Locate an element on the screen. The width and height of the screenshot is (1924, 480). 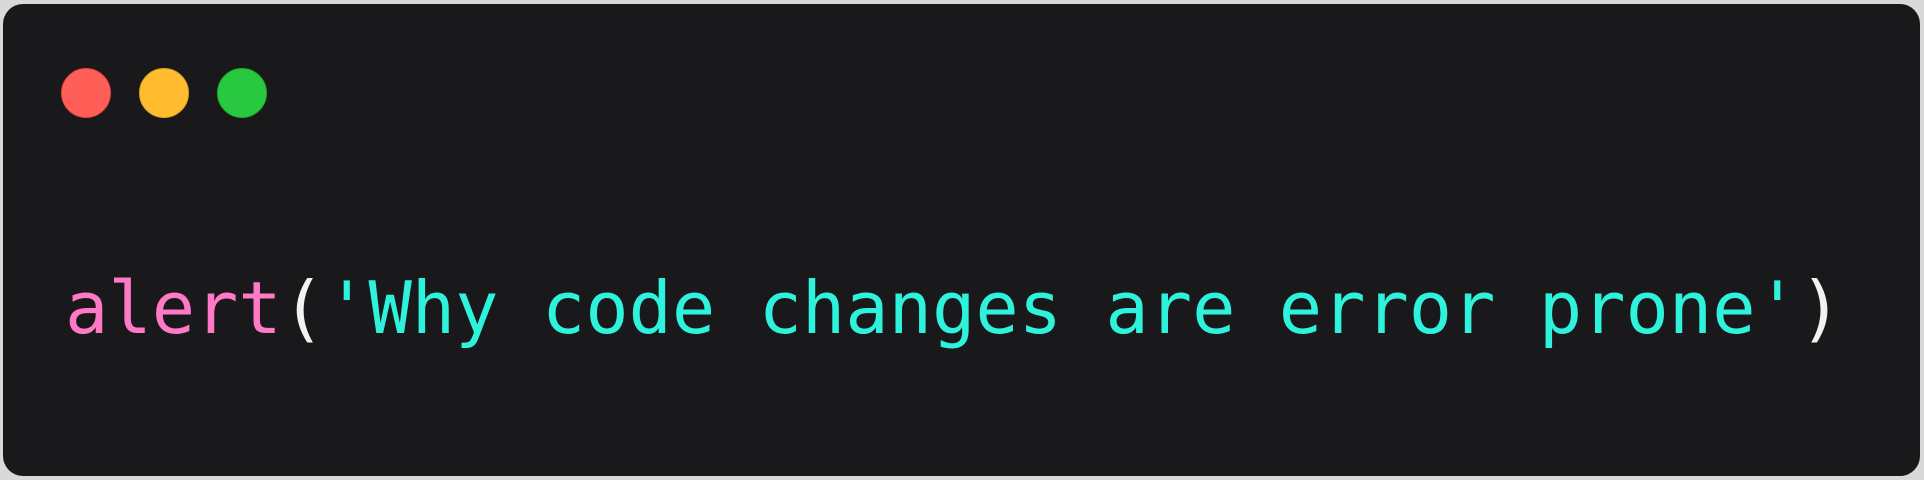
close-button is located at coordinates (86, 93).